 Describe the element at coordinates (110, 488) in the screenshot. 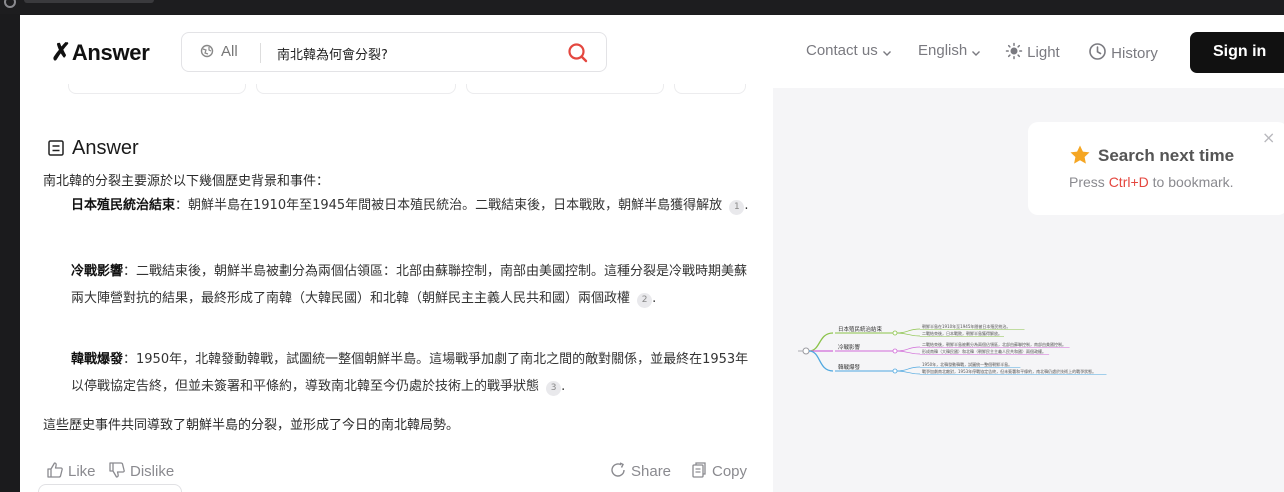

I see `follow-up-input` at that location.